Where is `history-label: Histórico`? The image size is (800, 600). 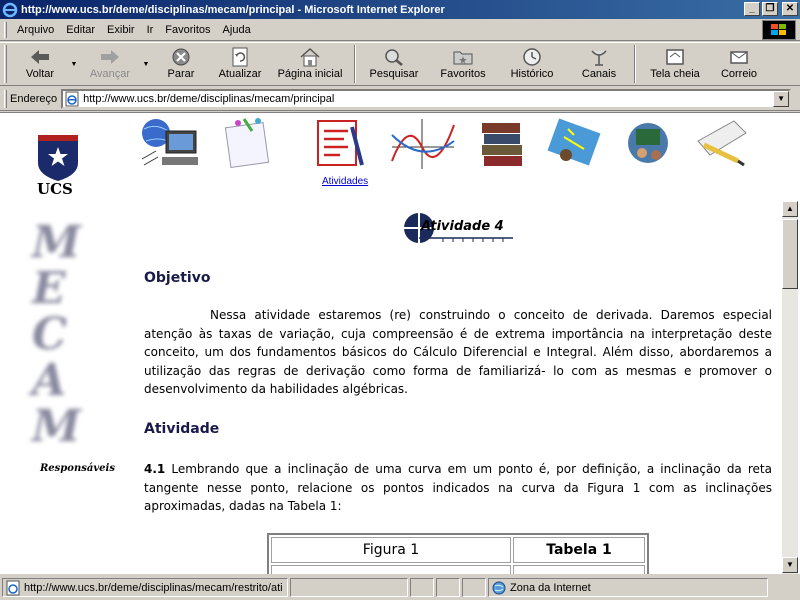
history-label: Histórico is located at coordinates (532, 74).